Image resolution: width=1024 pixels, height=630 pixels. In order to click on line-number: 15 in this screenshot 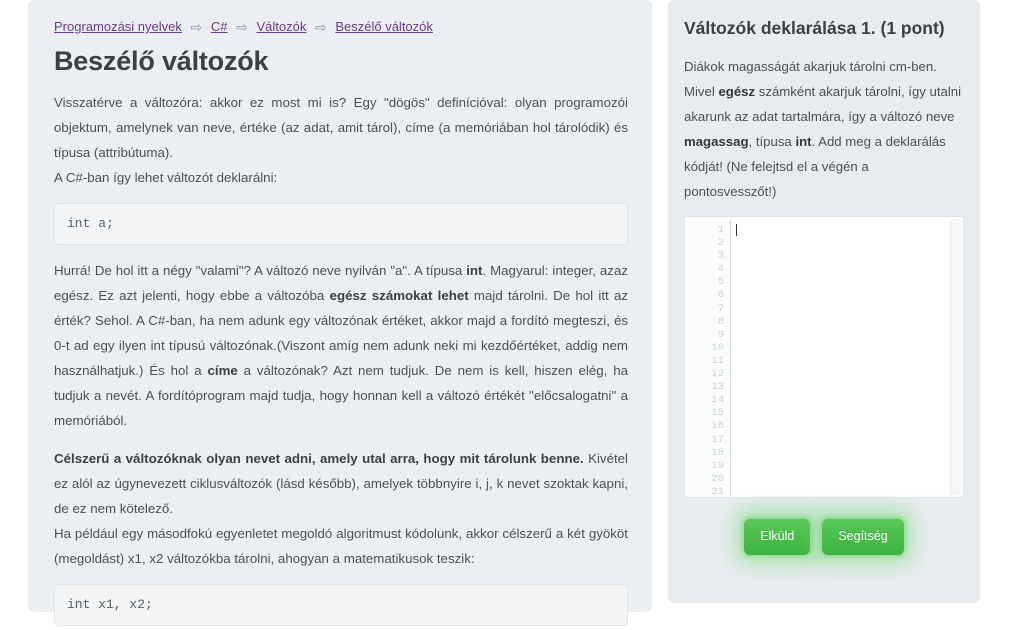, I will do `click(717, 413)`.